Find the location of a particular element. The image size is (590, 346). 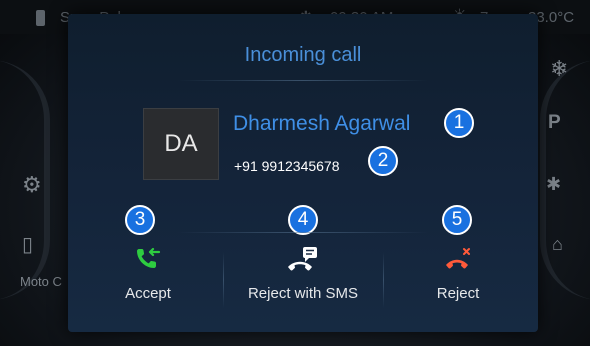

accept-button: Accept is located at coordinates (148, 277).